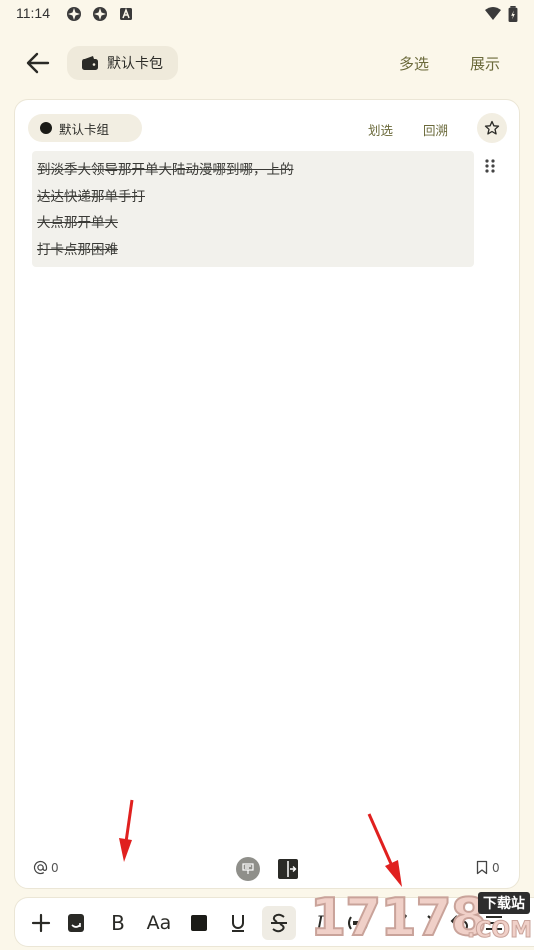 This screenshot has width=534, height=950. I want to click on italic-label: I, so click(320, 923).